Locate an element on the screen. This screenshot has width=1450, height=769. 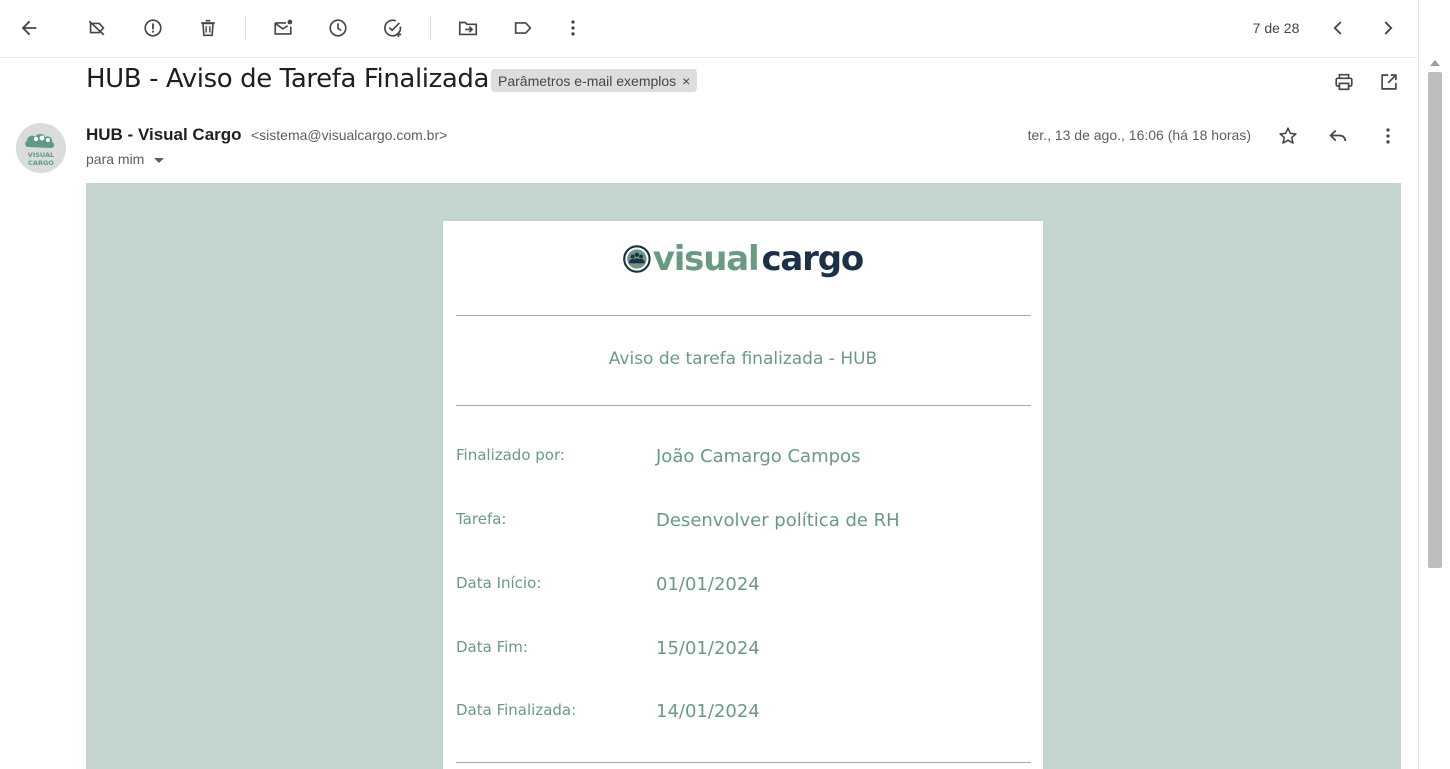
clock-icon is located at coordinates (338, 28).